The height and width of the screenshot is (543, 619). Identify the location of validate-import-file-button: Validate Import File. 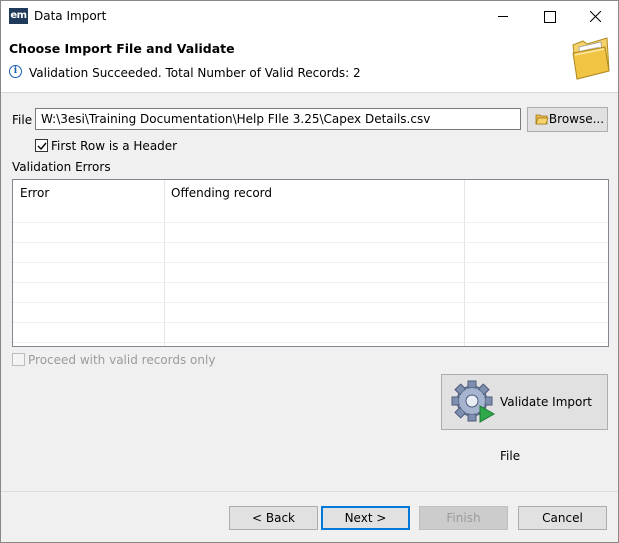
(524, 418).